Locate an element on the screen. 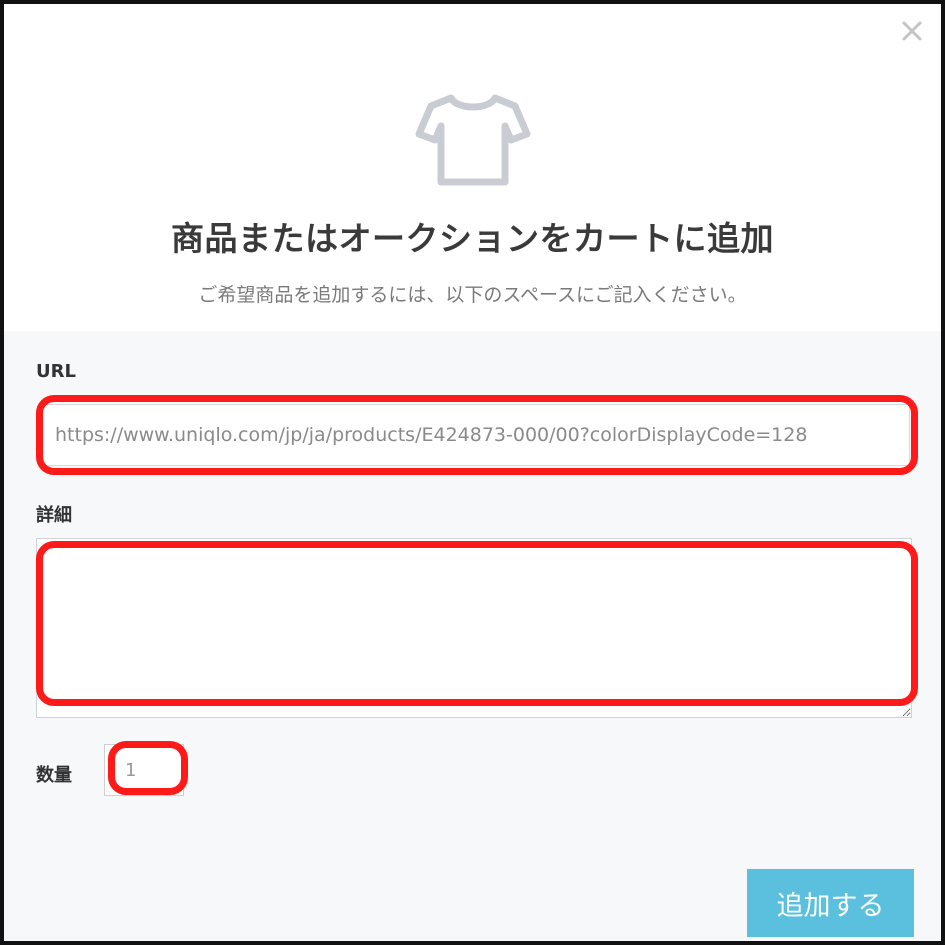 Image resolution: width=945 pixels, height=945 pixels. add-button: 追加する is located at coordinates (830, 903).